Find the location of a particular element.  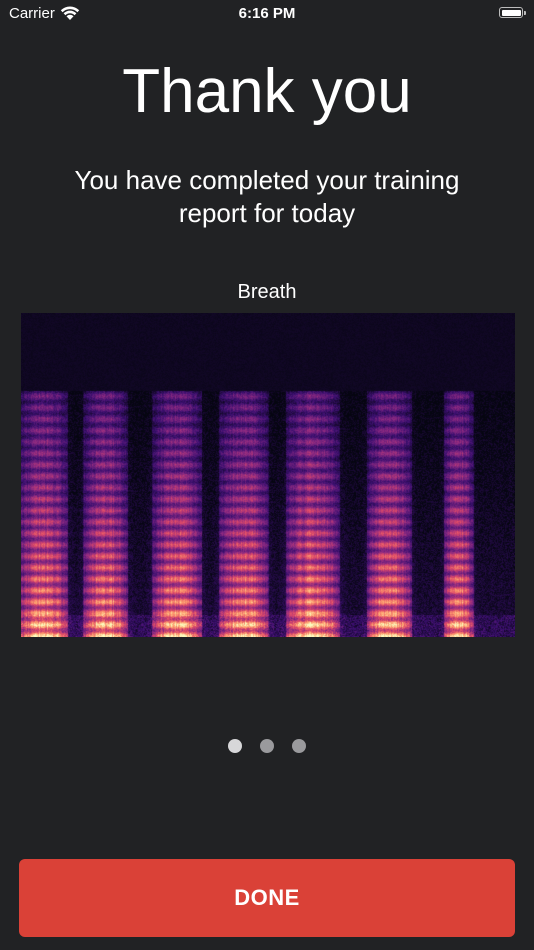

status-time: 6:16 PM is located at coordinates (267, 13).